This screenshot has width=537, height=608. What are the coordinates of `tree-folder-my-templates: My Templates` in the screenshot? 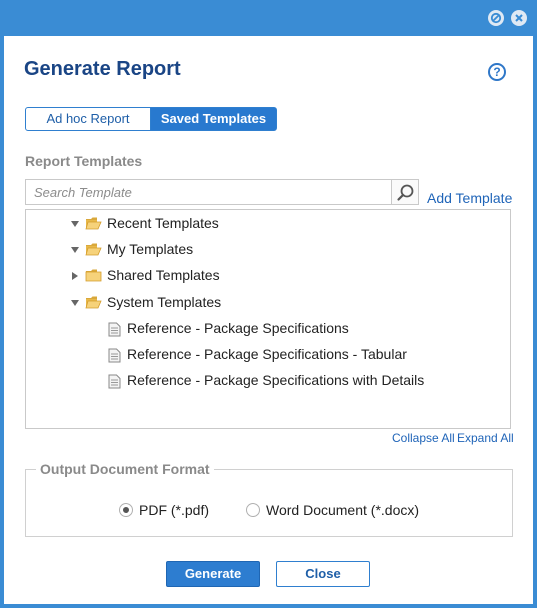 It's located at (170, 250).